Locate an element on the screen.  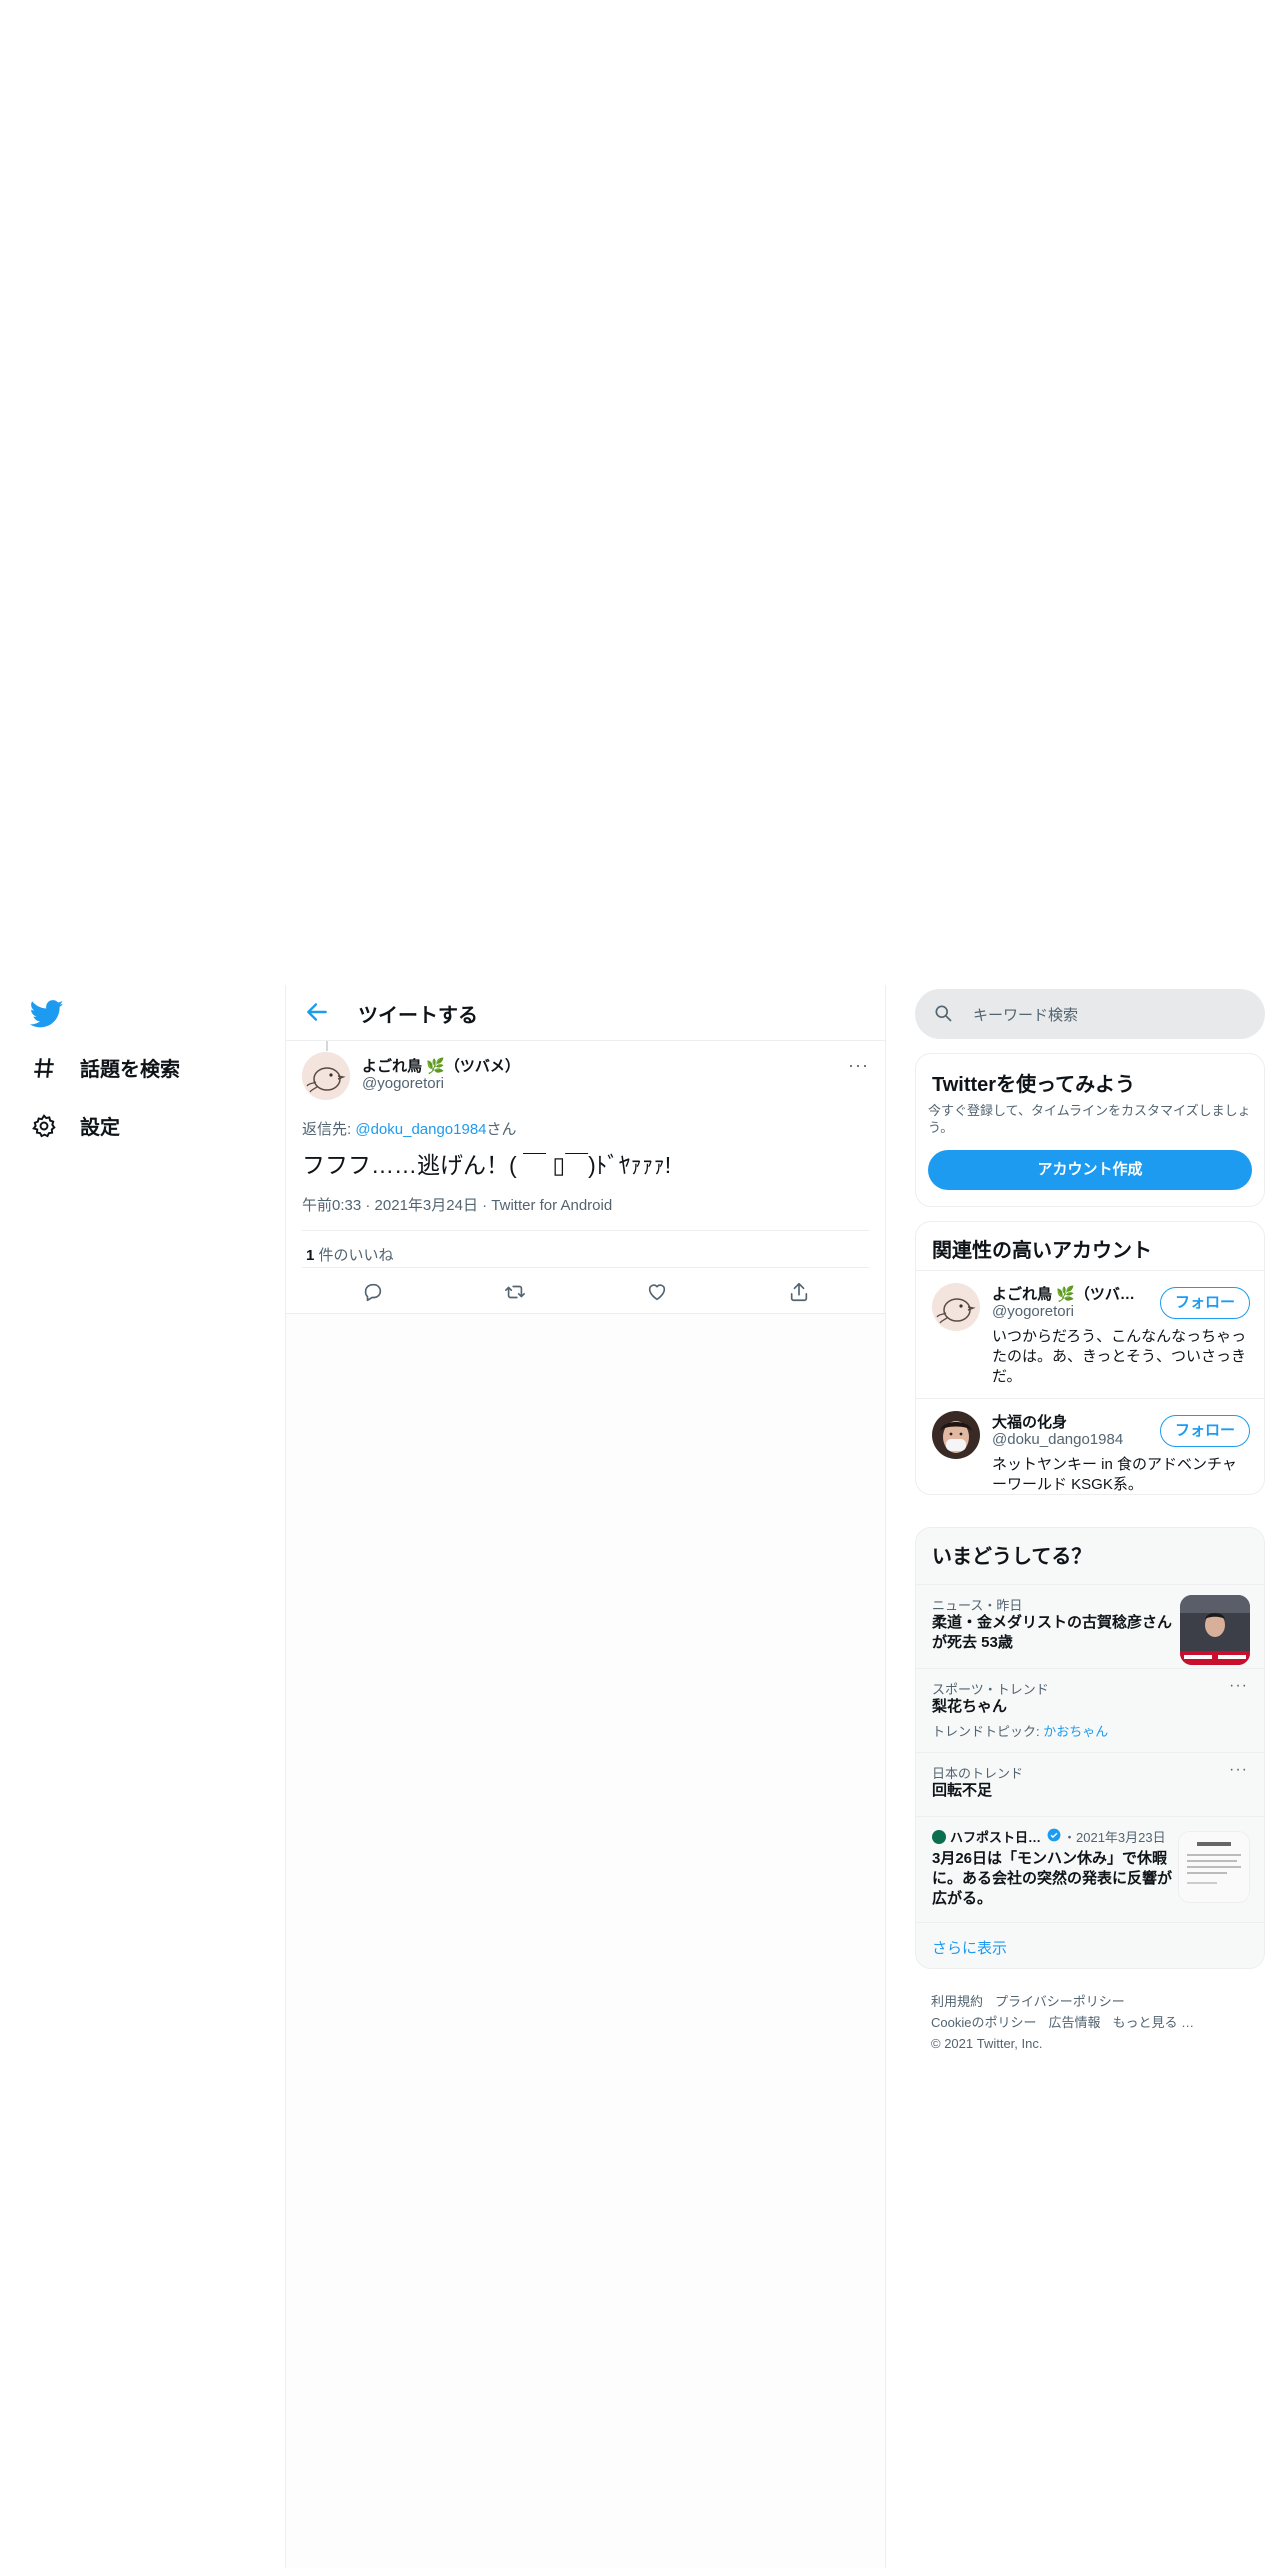
thread-line is located at coordinates (327, 1046).